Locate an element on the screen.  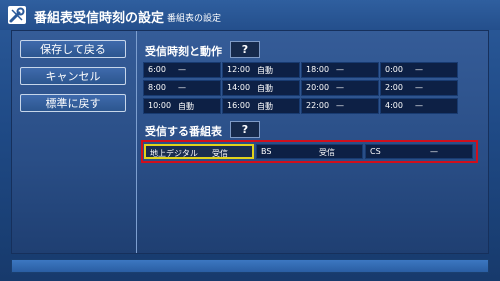
schedule-cell: 10:00 自動 is located at coordinates (182, 106).